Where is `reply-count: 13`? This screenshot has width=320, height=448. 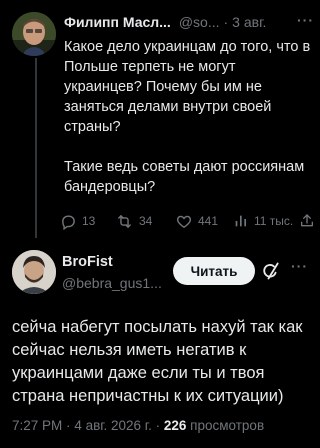 reply-count: 13 is located at coordinates (89, 221).